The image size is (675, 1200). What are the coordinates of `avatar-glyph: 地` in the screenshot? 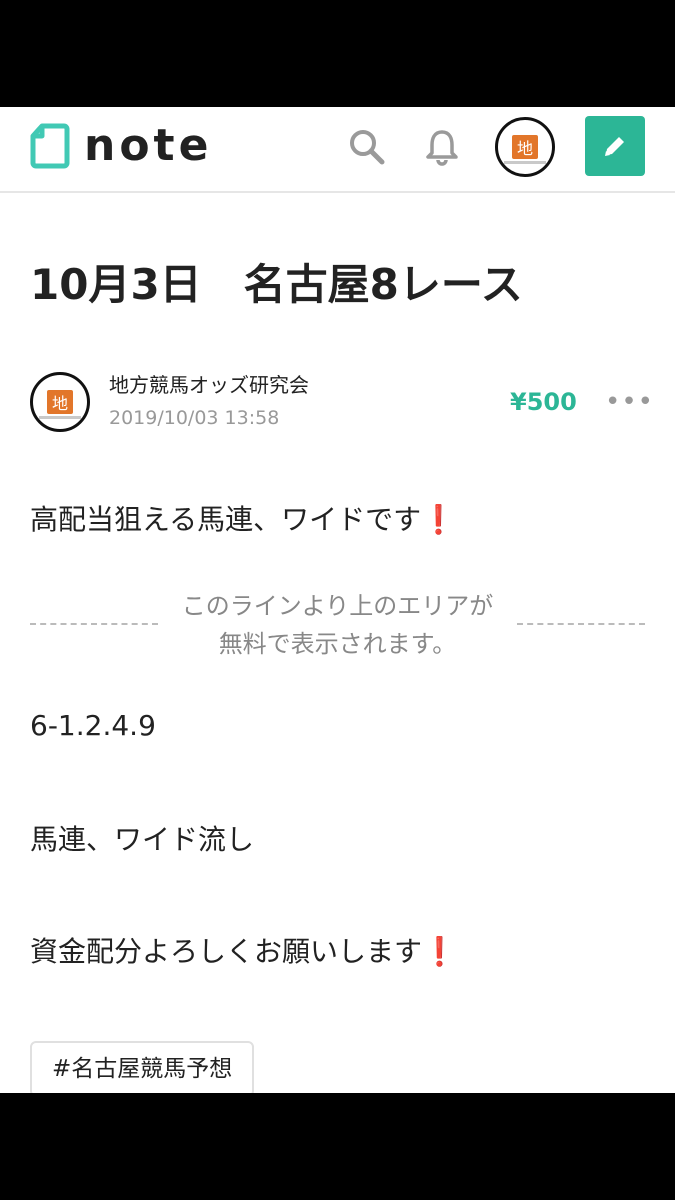 It's located at (525, 147).